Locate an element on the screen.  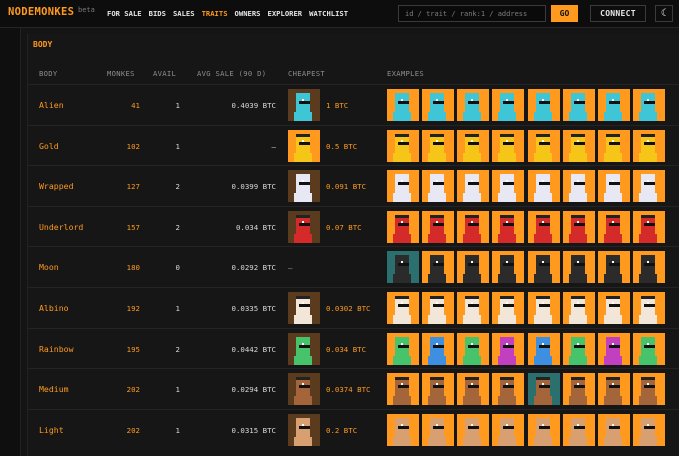
trait-name-link: Underlord is located at coordinates (69, 227).